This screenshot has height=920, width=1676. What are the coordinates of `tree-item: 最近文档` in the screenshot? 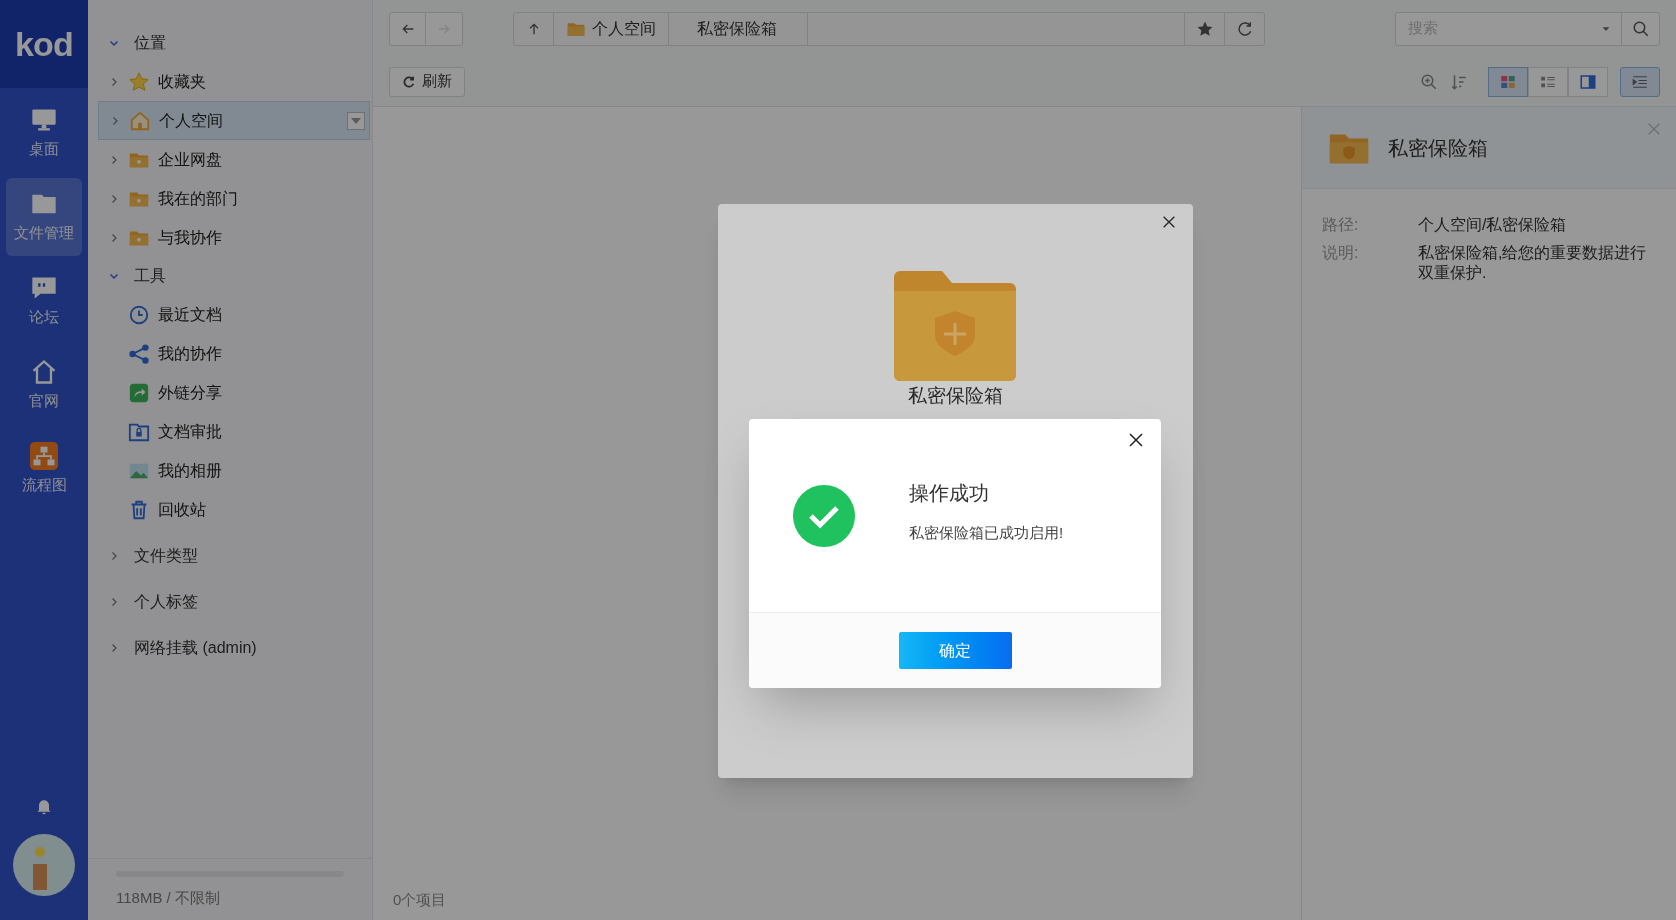 It's located at (234, 314).